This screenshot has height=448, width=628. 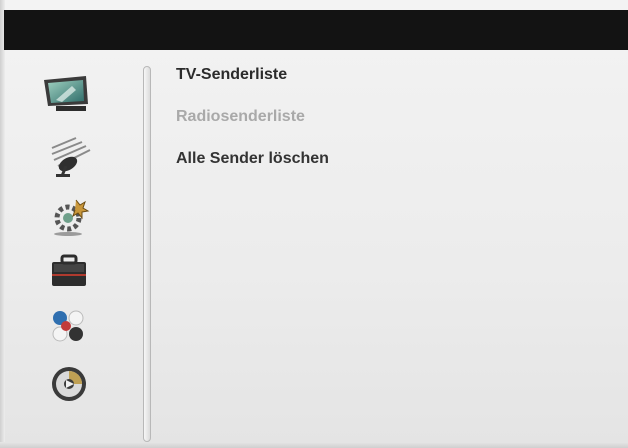 What do you see at coordinates (316, 30) in the screenshot?
I see `title-bar` at bounding box center [316, 30].